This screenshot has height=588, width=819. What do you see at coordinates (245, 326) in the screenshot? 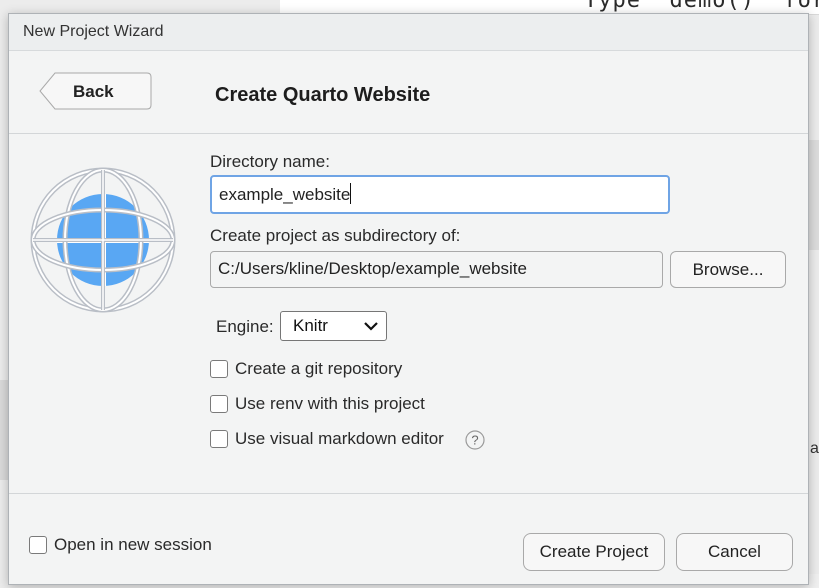
I see `engine-label: Engine:` at bounding box center [245, 326].